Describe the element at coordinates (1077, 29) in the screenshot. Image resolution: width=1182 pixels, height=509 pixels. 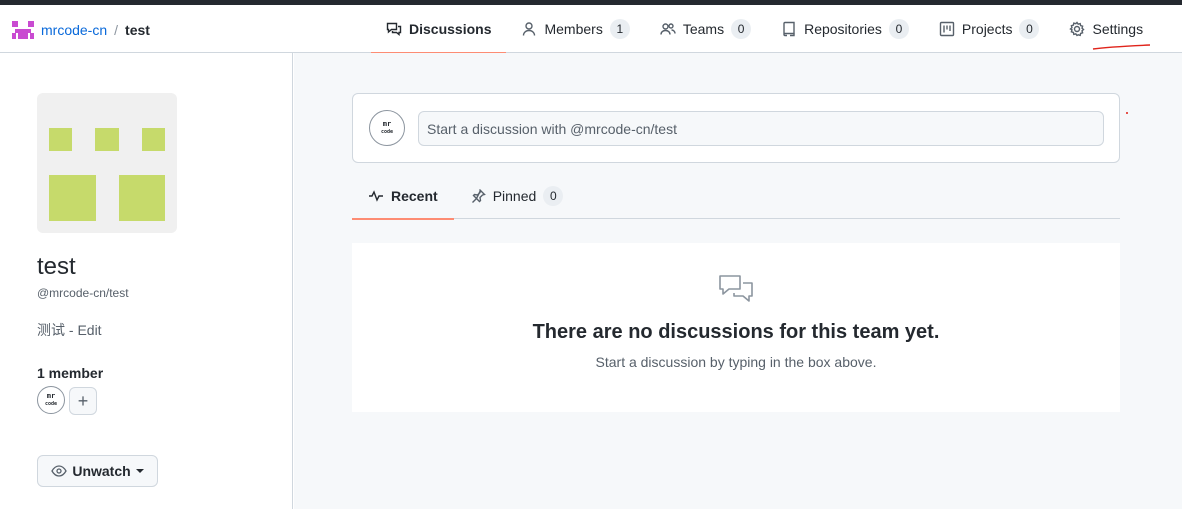
I see `gear-icon` at that location.